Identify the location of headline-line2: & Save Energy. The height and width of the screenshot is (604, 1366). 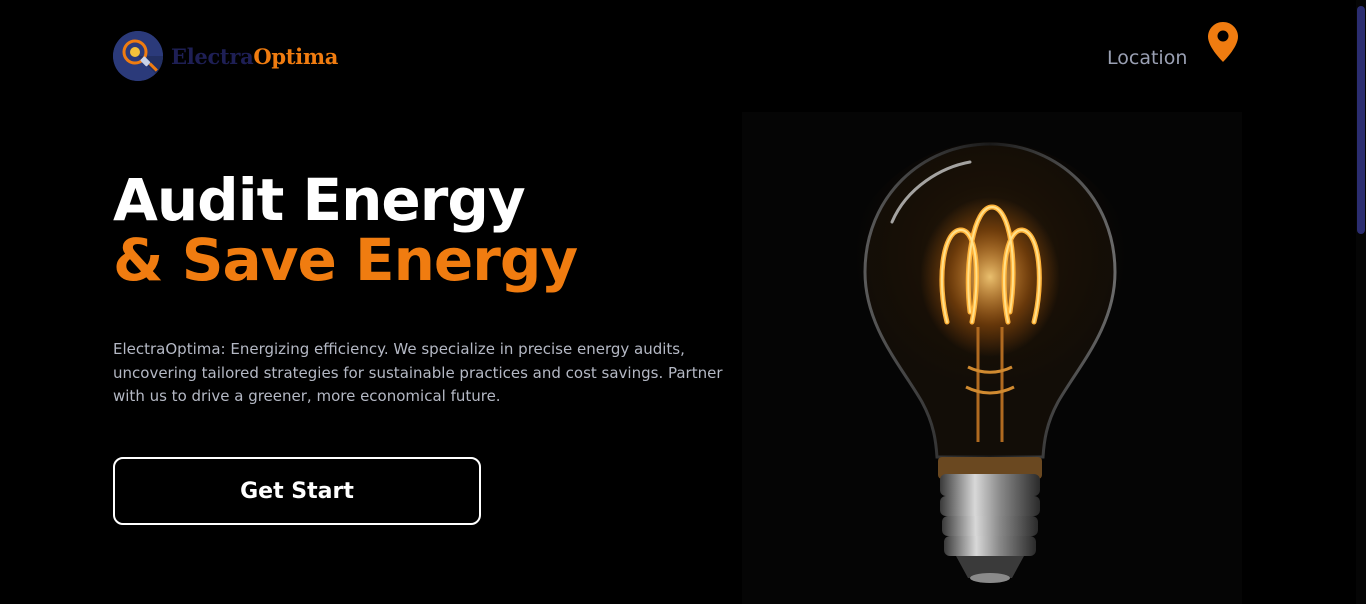
(345, 260).